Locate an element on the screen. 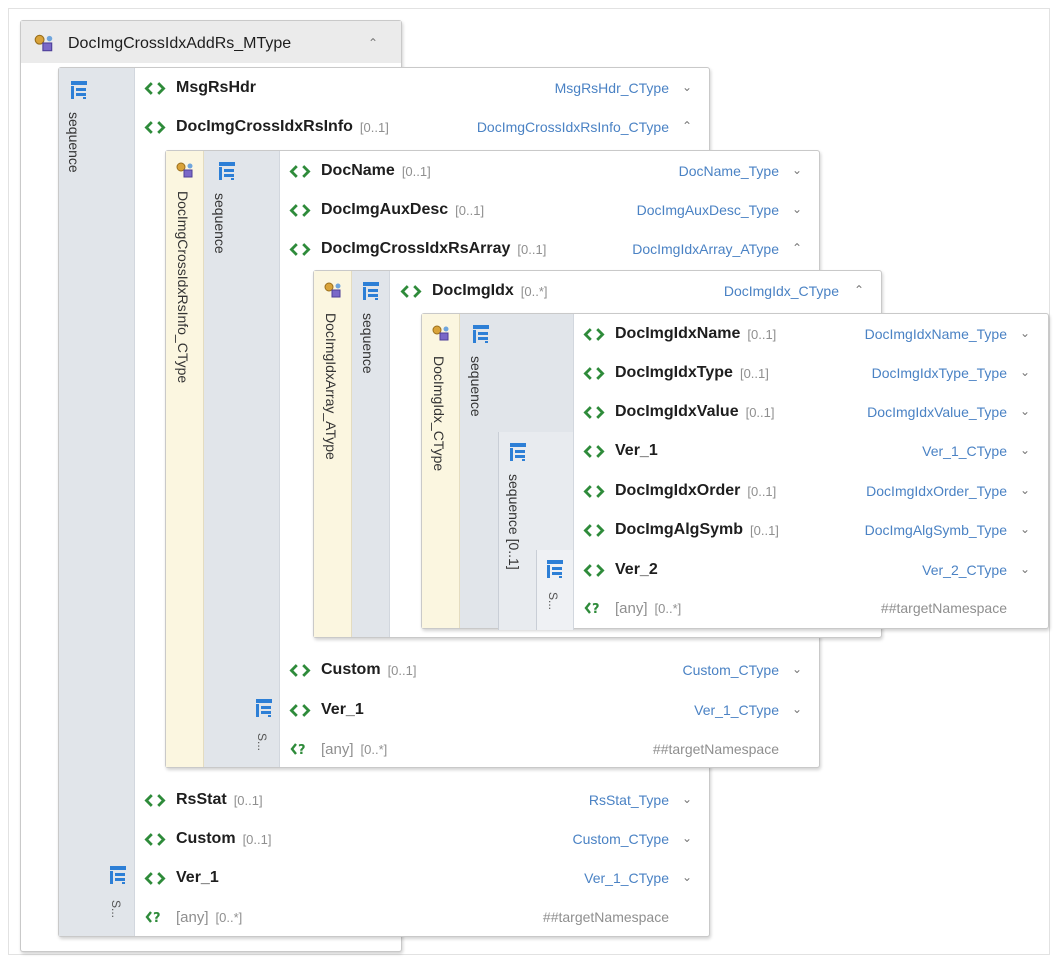 This screenshot has width=1055, height=960. element-name: DocName is located at coordinates (358, 170).